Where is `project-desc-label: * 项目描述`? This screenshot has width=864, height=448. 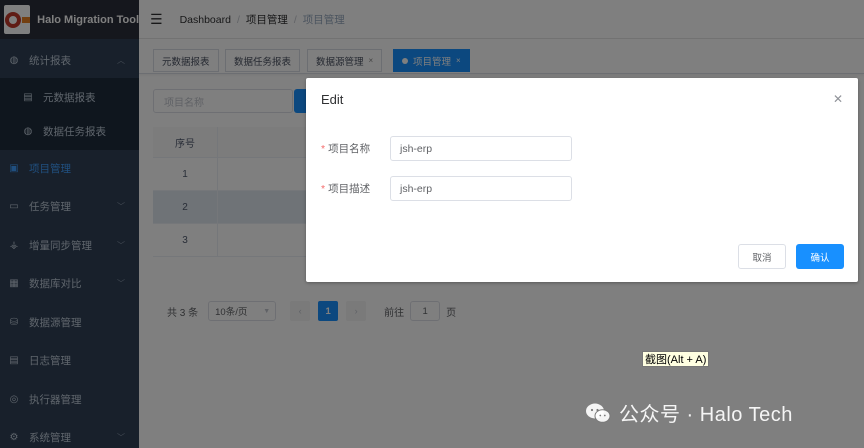 project-desc-label: * 项目描述 is located at coordinates (345, 188).